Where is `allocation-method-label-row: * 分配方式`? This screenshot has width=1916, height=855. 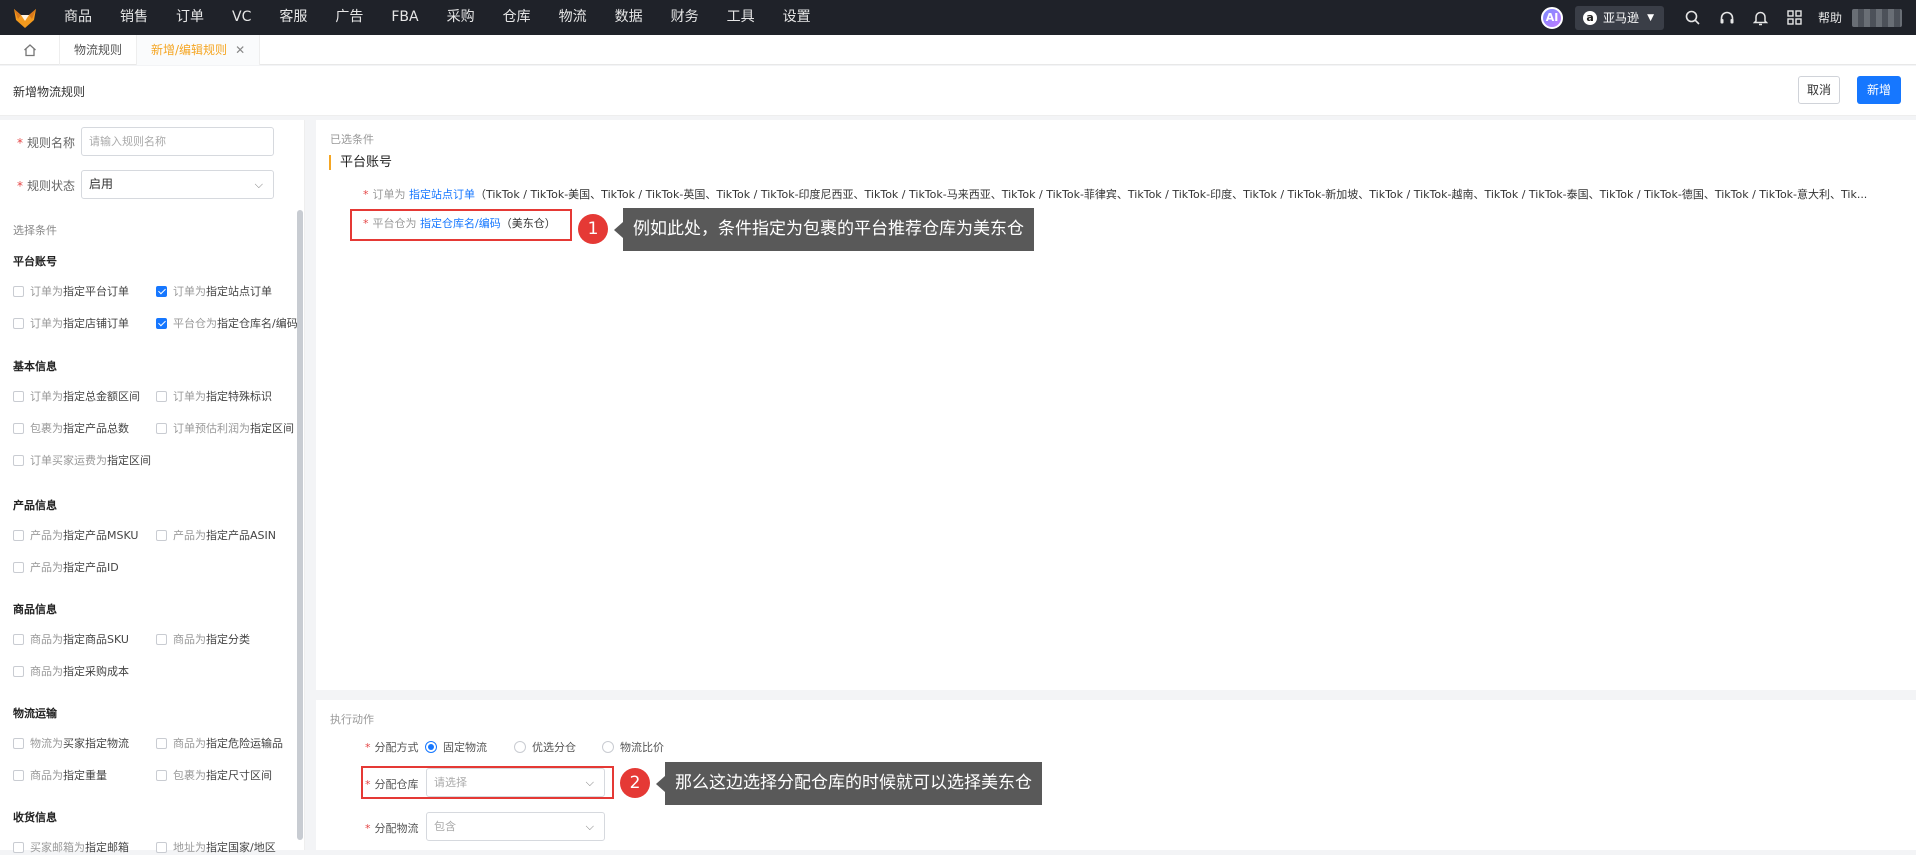
allocation-method-label-row: * 分配方式 is located at coordinates (392, 747).